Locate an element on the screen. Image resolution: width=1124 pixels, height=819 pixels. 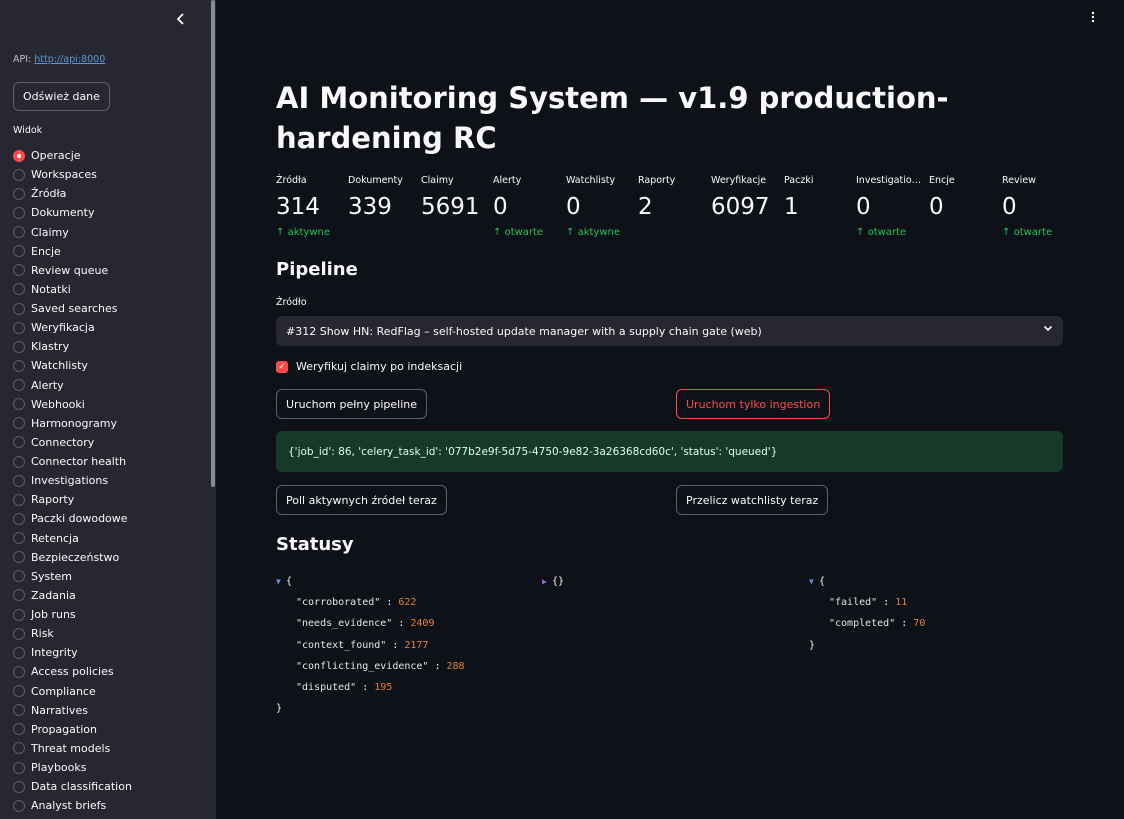
chevron-left-icon is located at coordinates (181, 21).